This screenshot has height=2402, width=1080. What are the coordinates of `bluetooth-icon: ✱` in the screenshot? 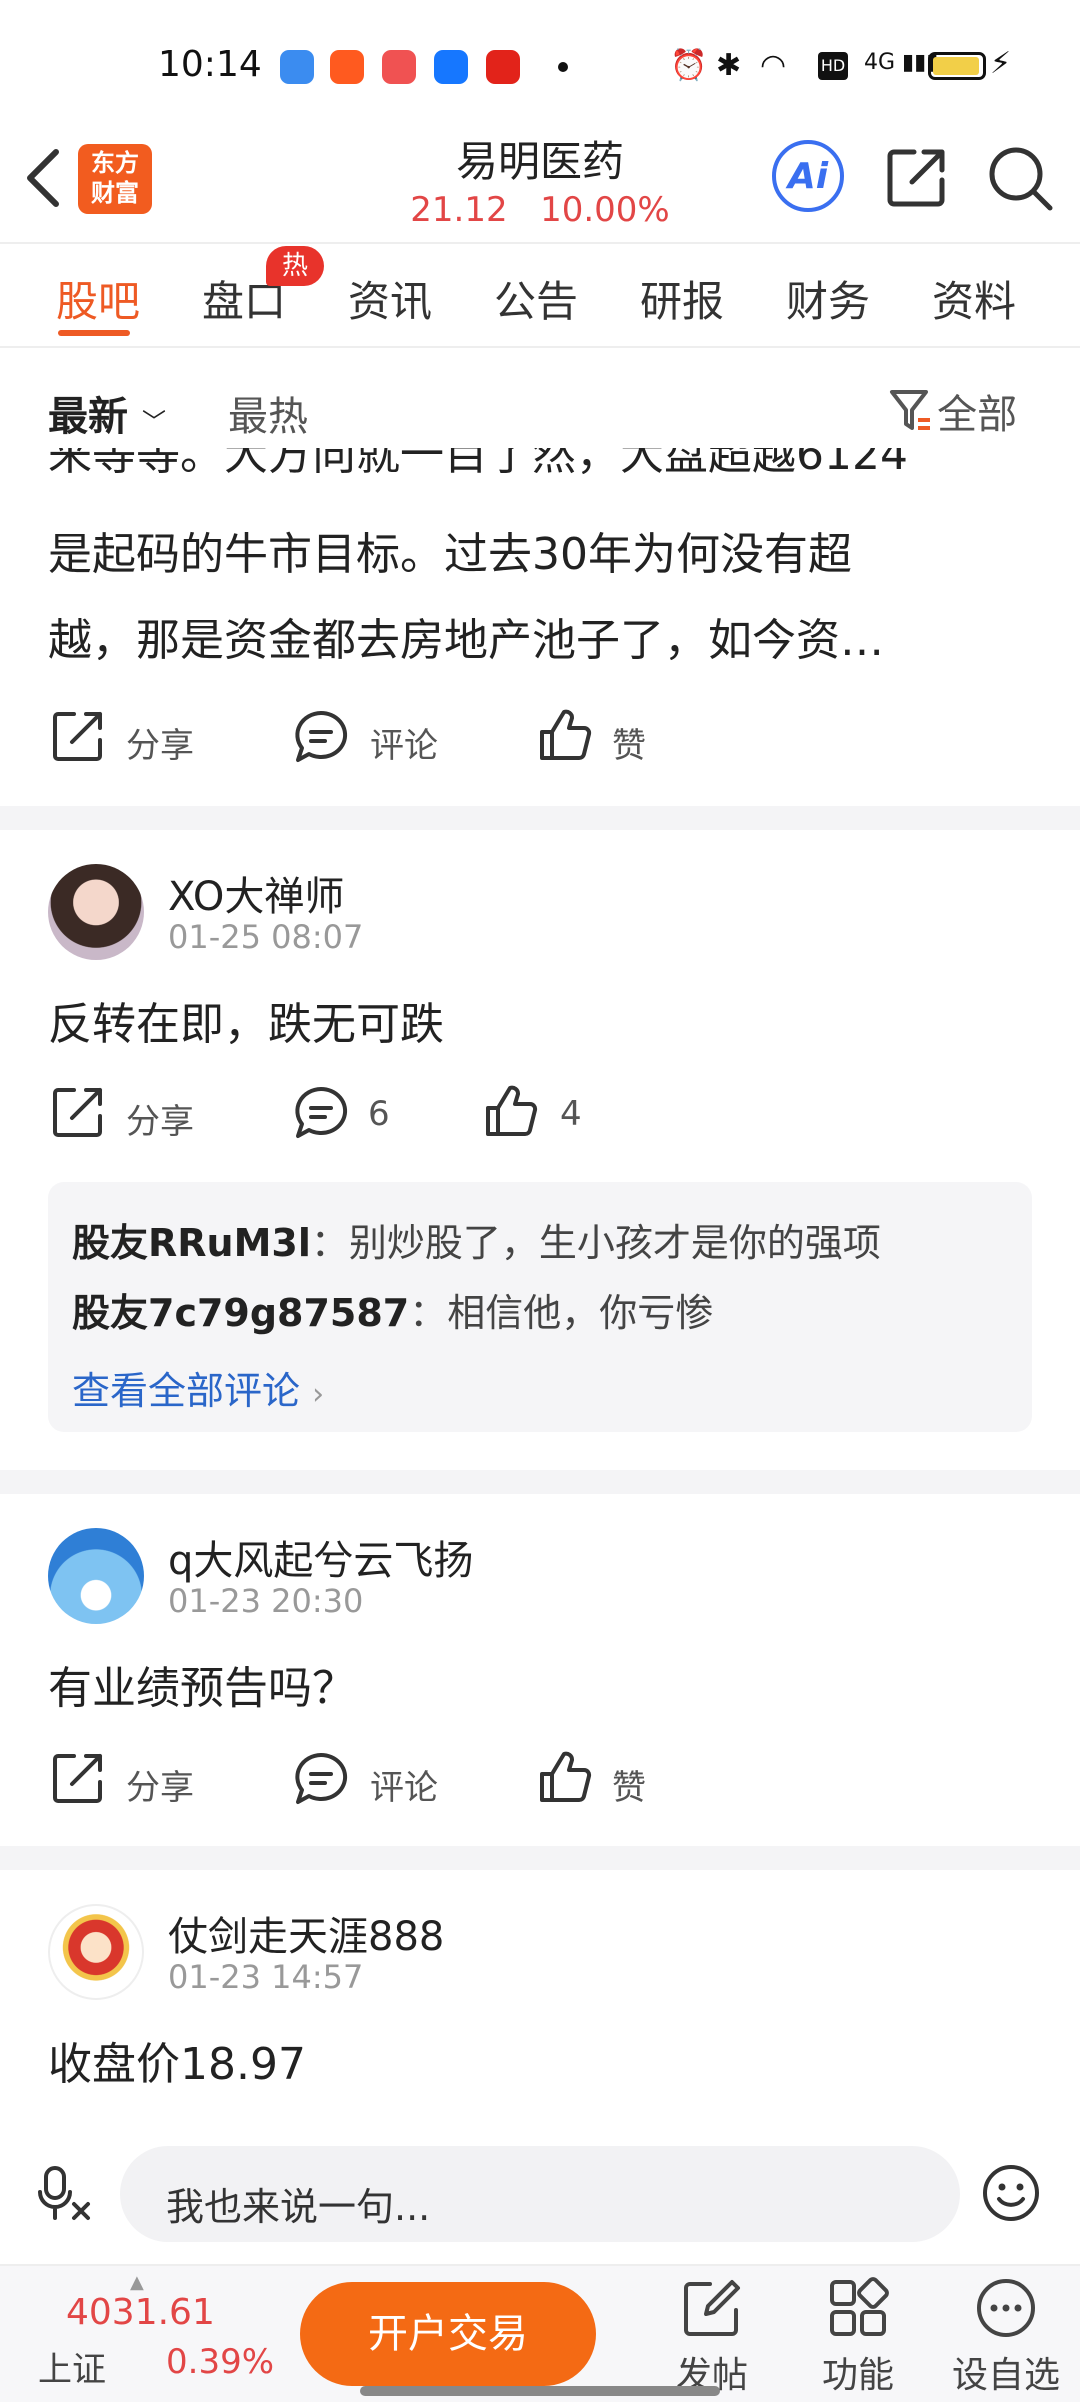 It's located at (729, 65).